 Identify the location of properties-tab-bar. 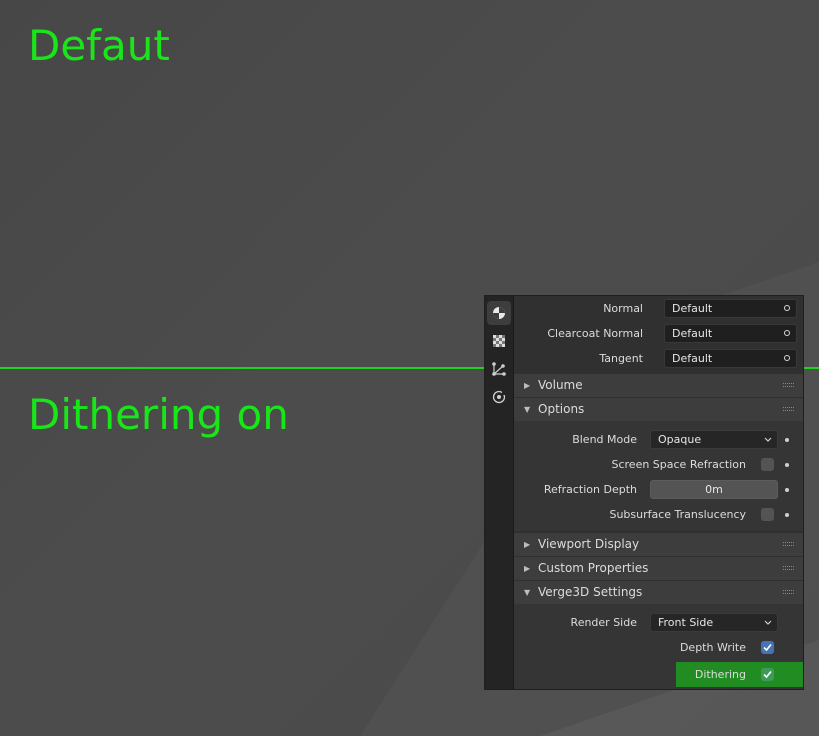
(499, 492).